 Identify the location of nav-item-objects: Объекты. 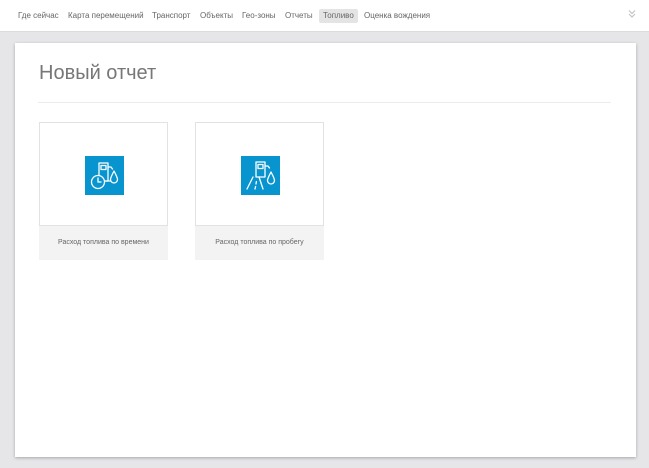
(216, 16).